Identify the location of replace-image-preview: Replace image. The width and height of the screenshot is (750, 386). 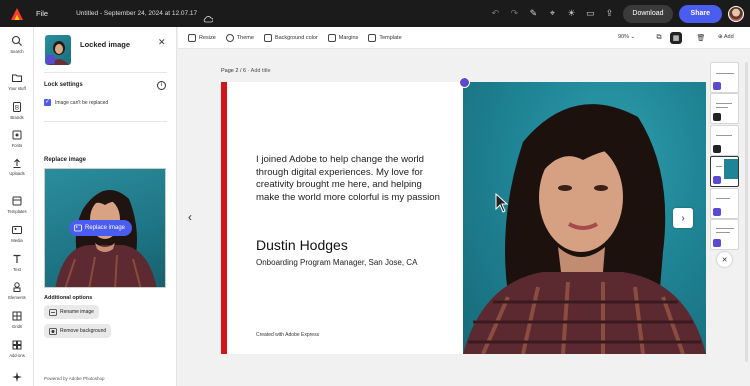
(105, 228).